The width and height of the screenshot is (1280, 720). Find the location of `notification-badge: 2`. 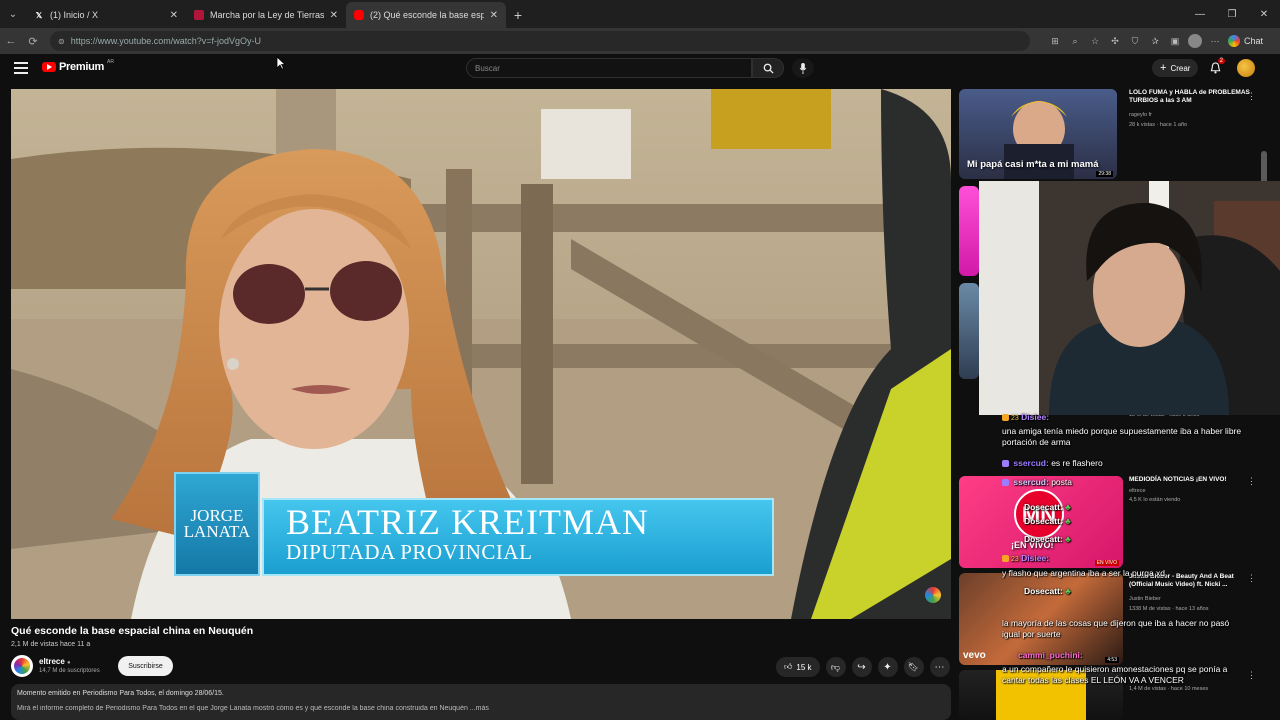

notification-badge: 2 is located at coordinates (1221, 61).